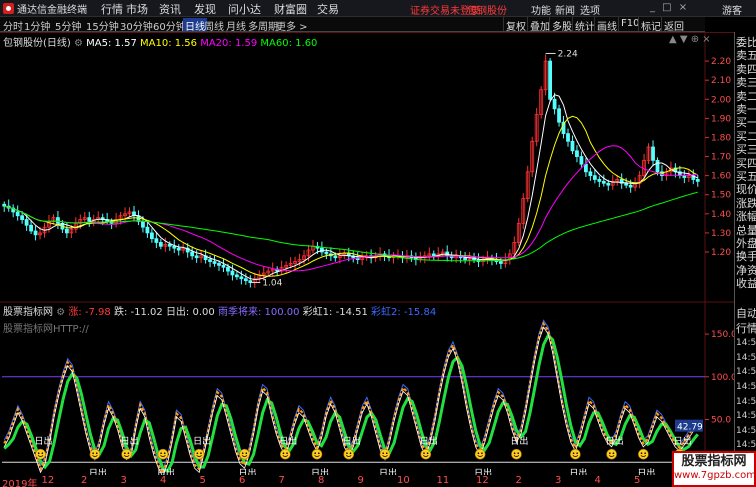 The height and width of the screenshot is (487, 756). Describe the element at coordinates (169, 24) in the screenshot. I see `tab-60min: 60分钟` at that location.